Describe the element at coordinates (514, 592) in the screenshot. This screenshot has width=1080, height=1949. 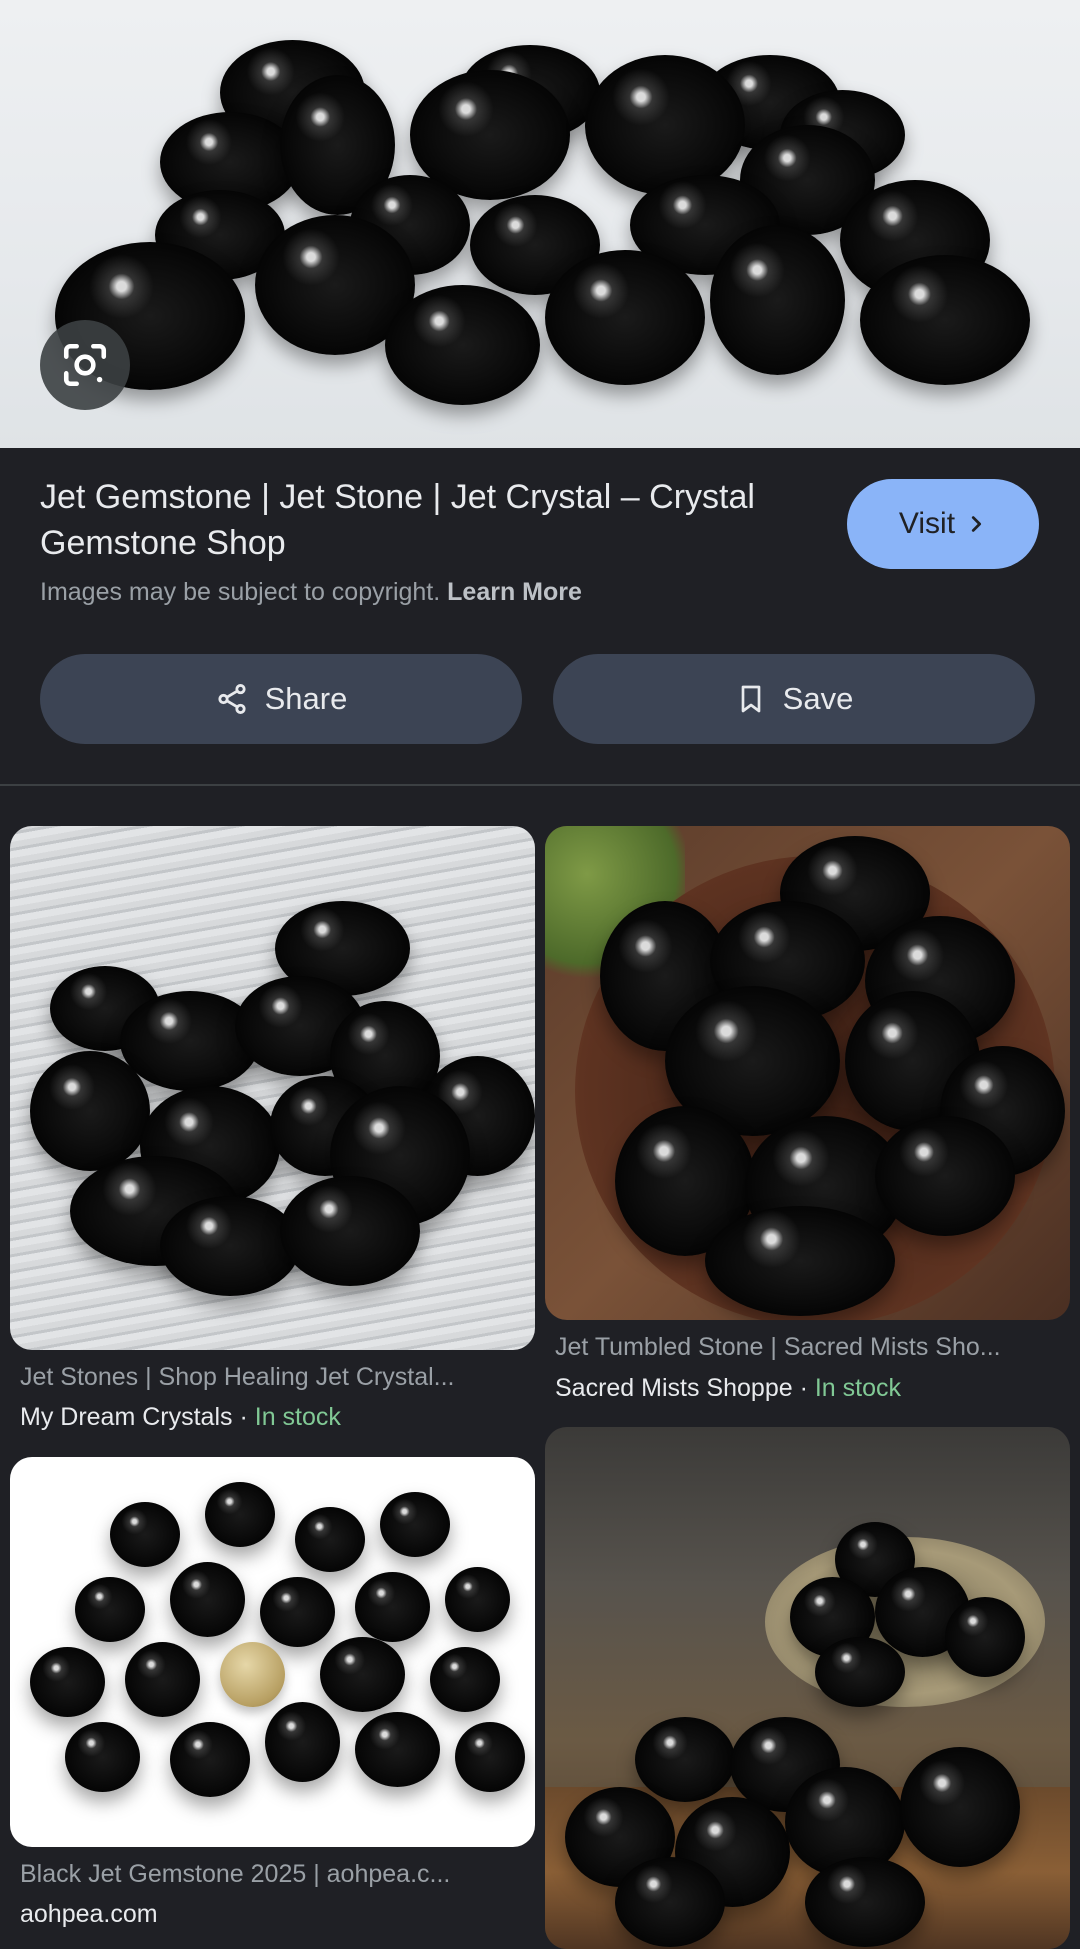
I see `learn-more-link: Learn More` at that location.